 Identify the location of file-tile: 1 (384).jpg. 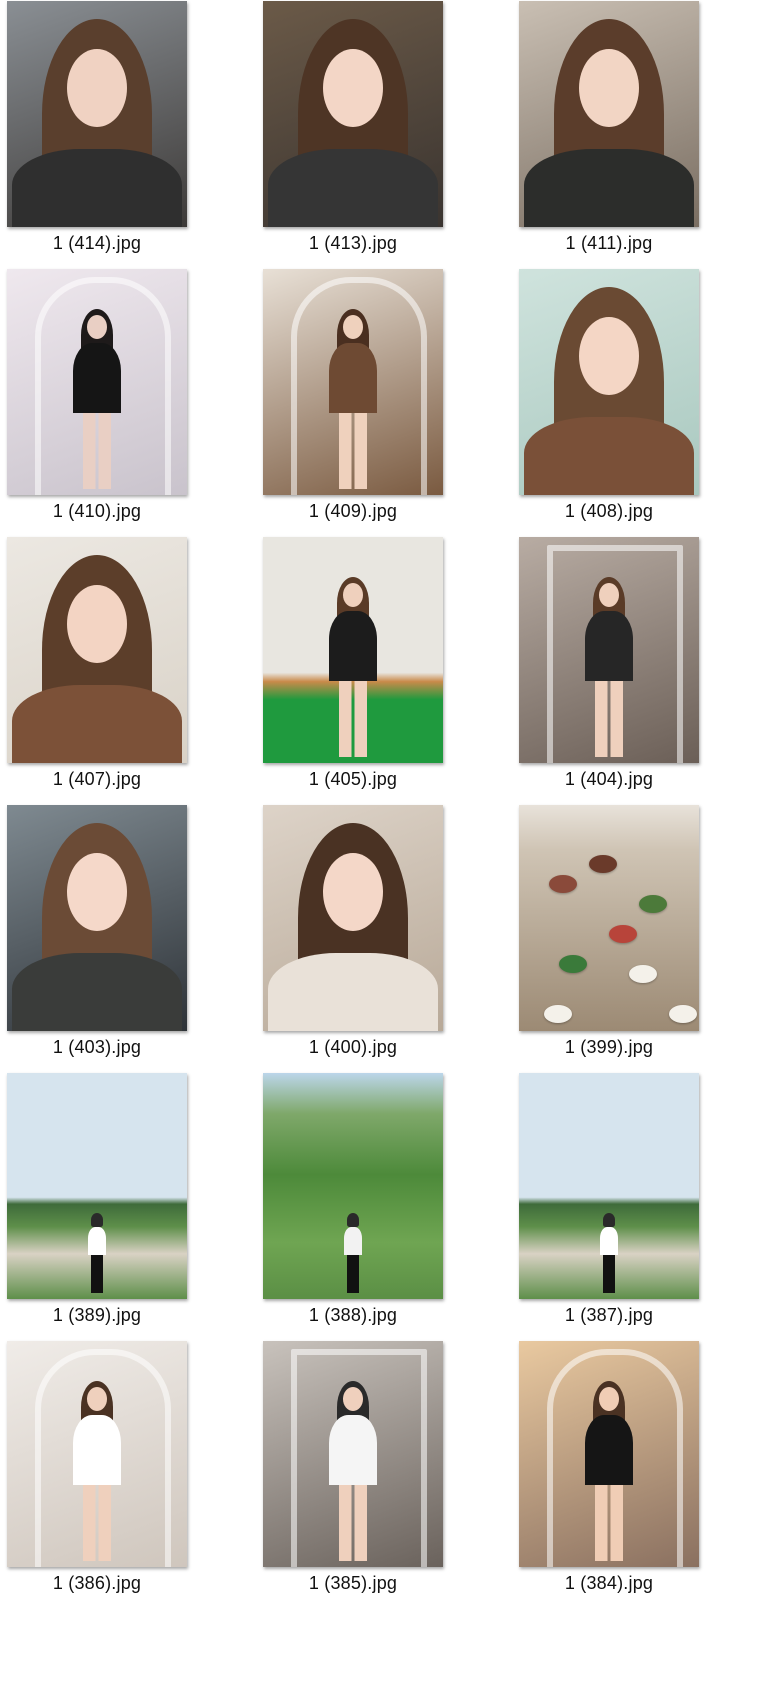
(634, 1475).